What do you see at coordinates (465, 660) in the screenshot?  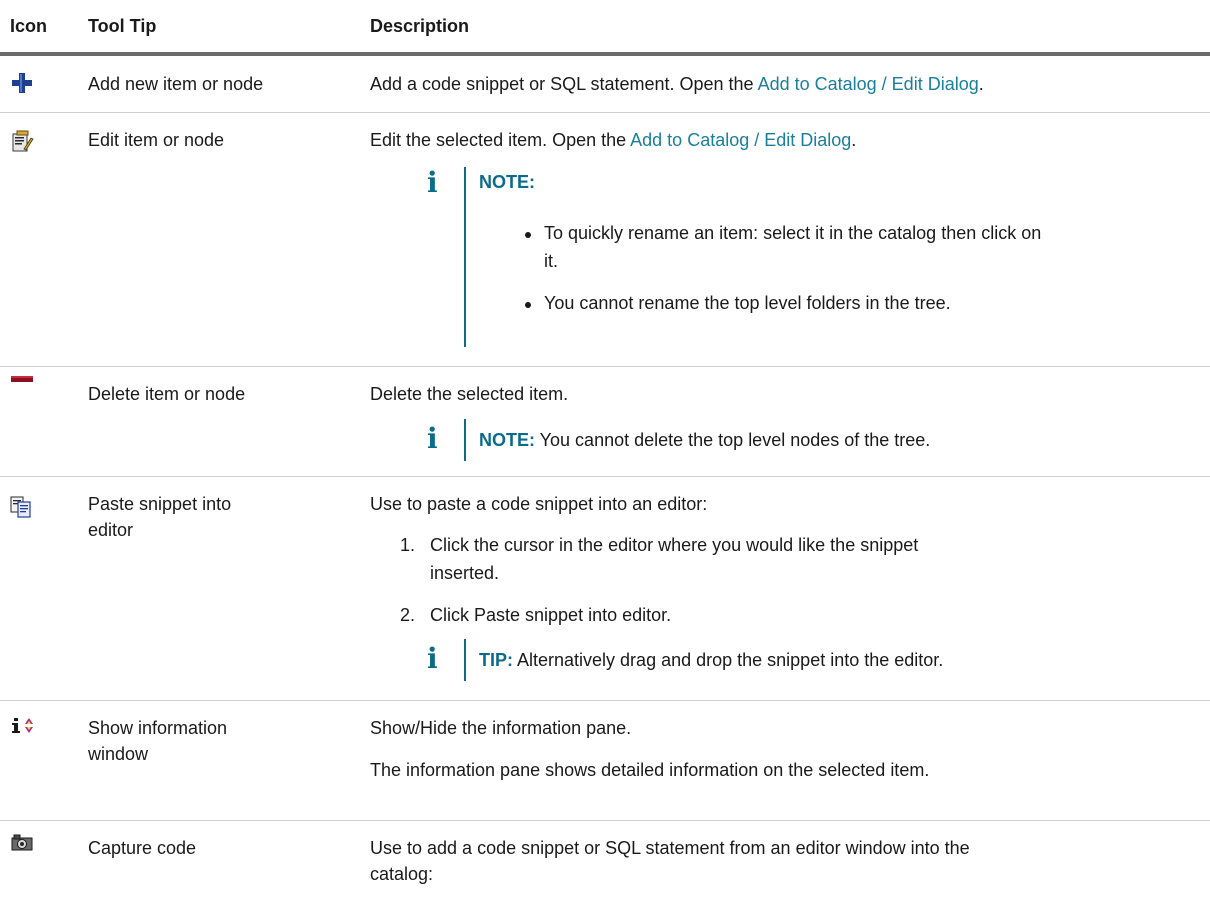 I see `tip-divider` at bounding box center [465, 660].